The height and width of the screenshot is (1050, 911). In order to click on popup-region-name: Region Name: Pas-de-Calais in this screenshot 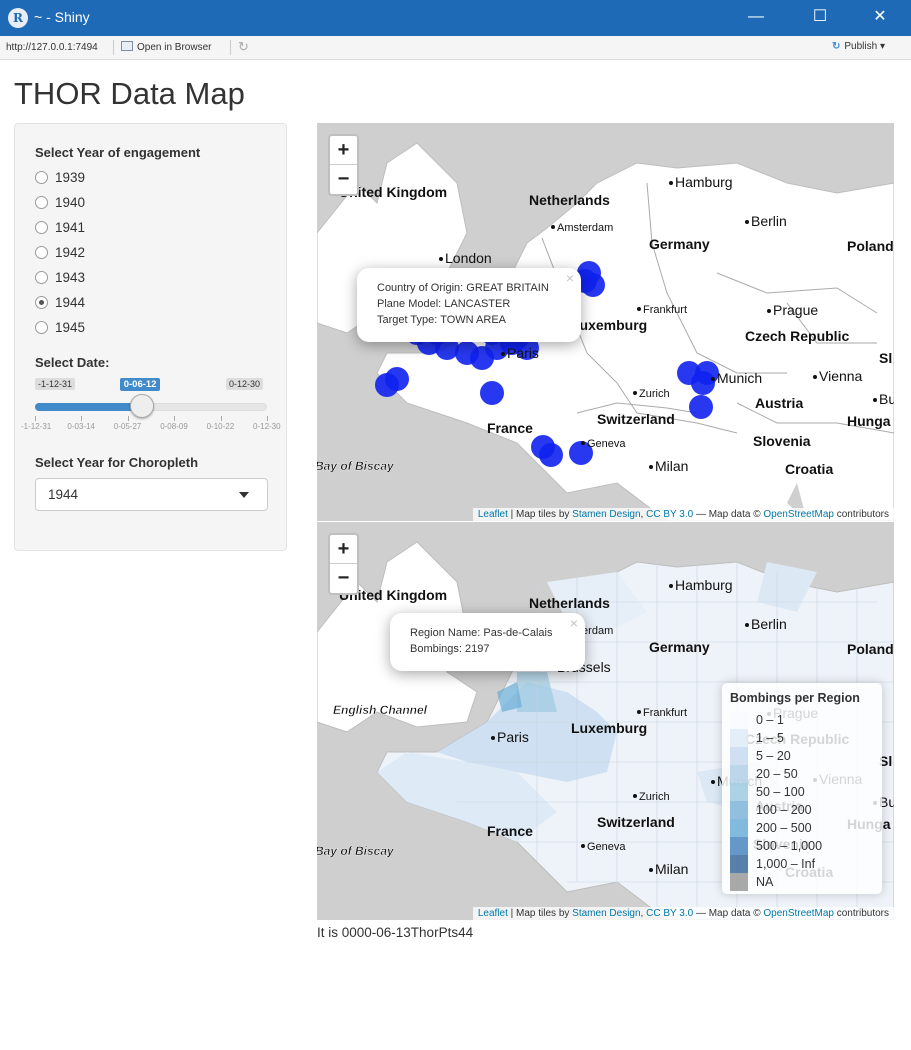, I will do `click(481, 633)`.